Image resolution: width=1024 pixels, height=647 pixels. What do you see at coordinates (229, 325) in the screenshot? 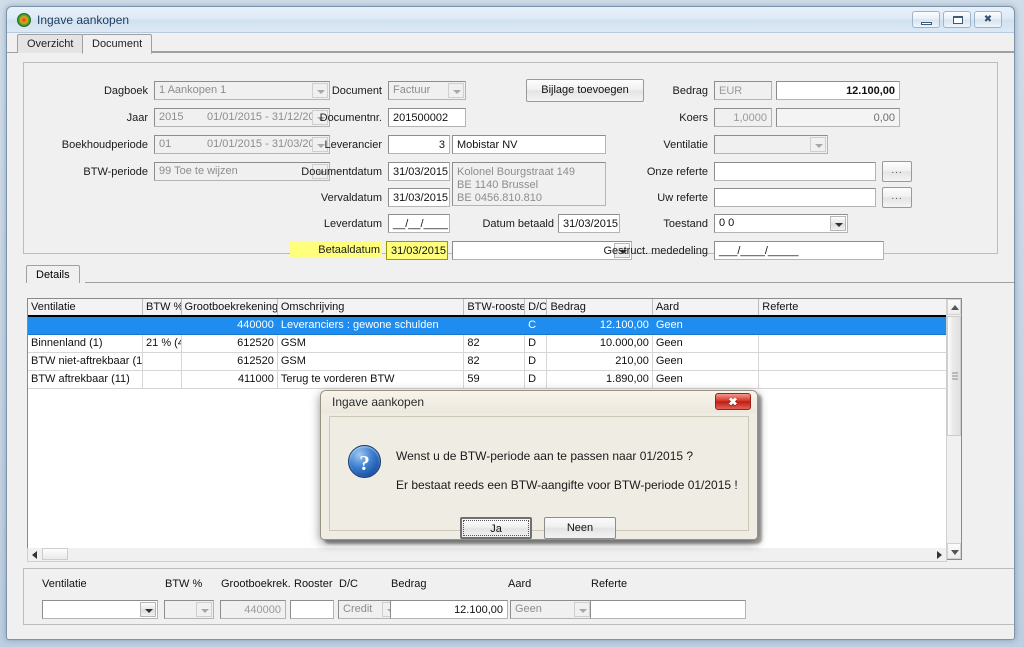
I see `table-cell: 440000` at bounding box center [229, 325].